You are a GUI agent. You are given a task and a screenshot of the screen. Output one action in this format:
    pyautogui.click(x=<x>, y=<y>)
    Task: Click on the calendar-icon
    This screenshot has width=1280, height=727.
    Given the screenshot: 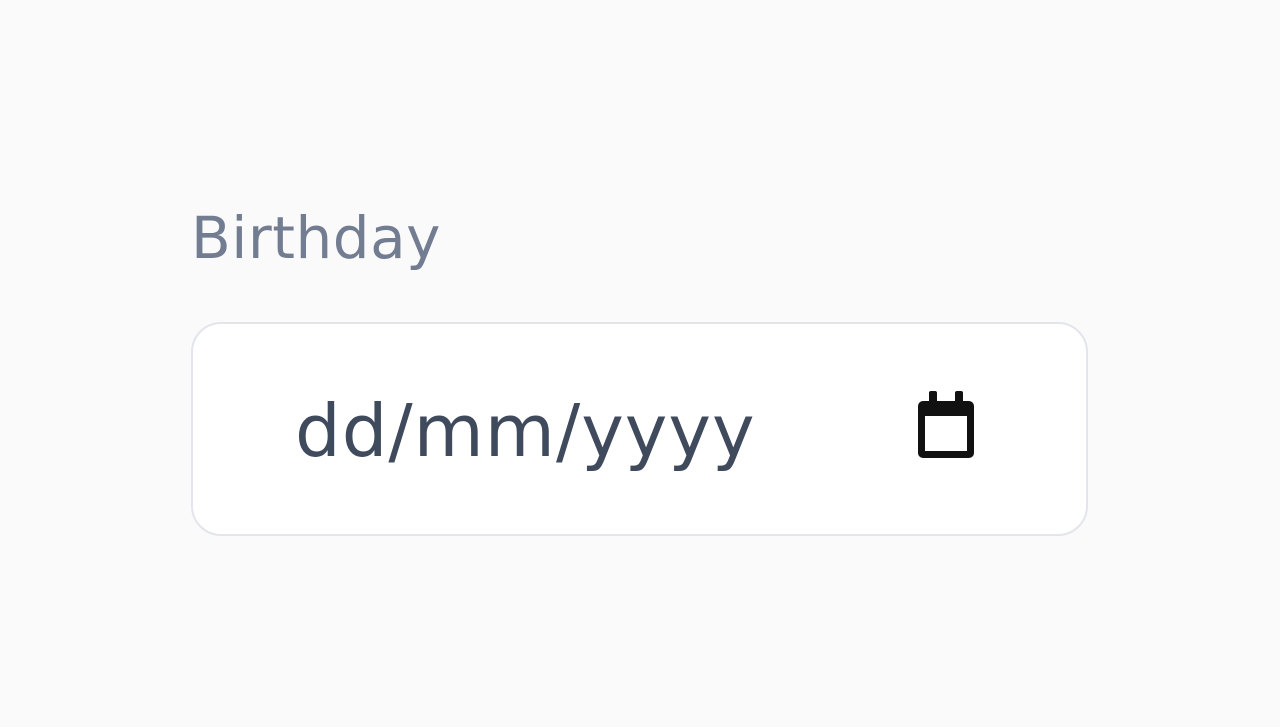 What is the action you would take?
    pyautogui.click(x=946, y=427)
    